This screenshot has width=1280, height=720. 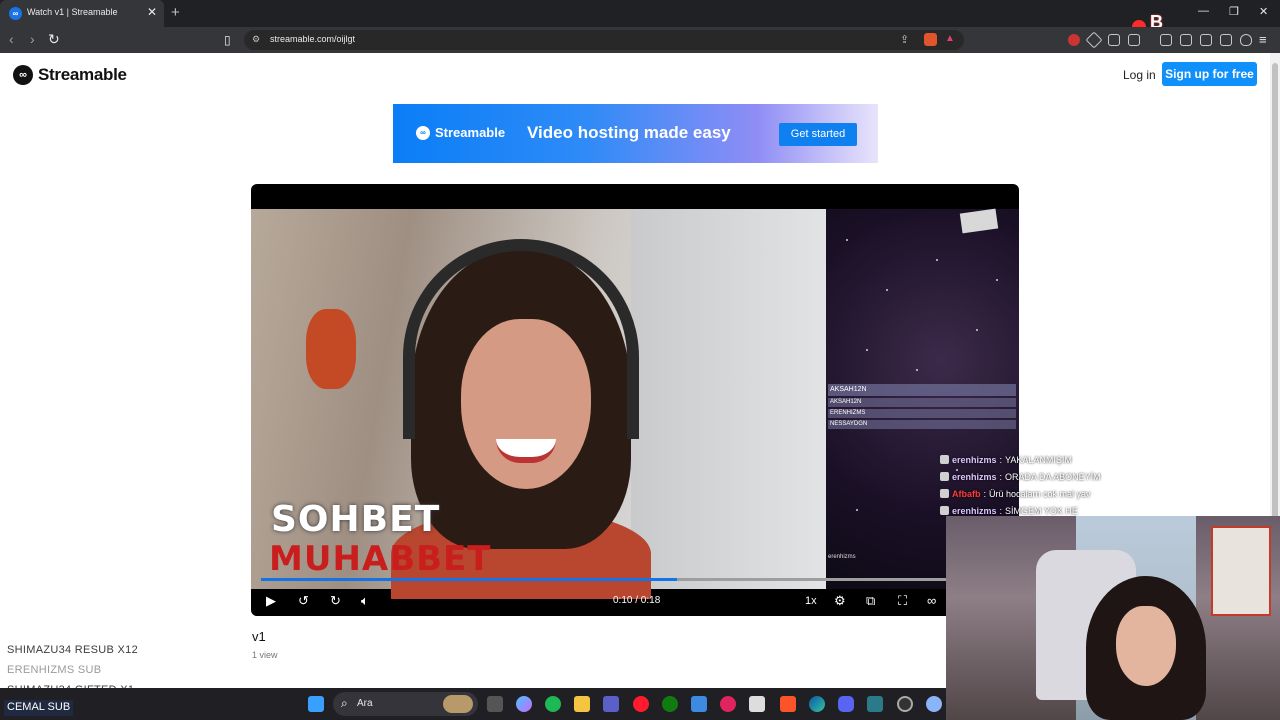 What do you see at coordinates (1134, 40) in the screenshot?
I see `wallet-icon` at bounding box center [1134, 40].